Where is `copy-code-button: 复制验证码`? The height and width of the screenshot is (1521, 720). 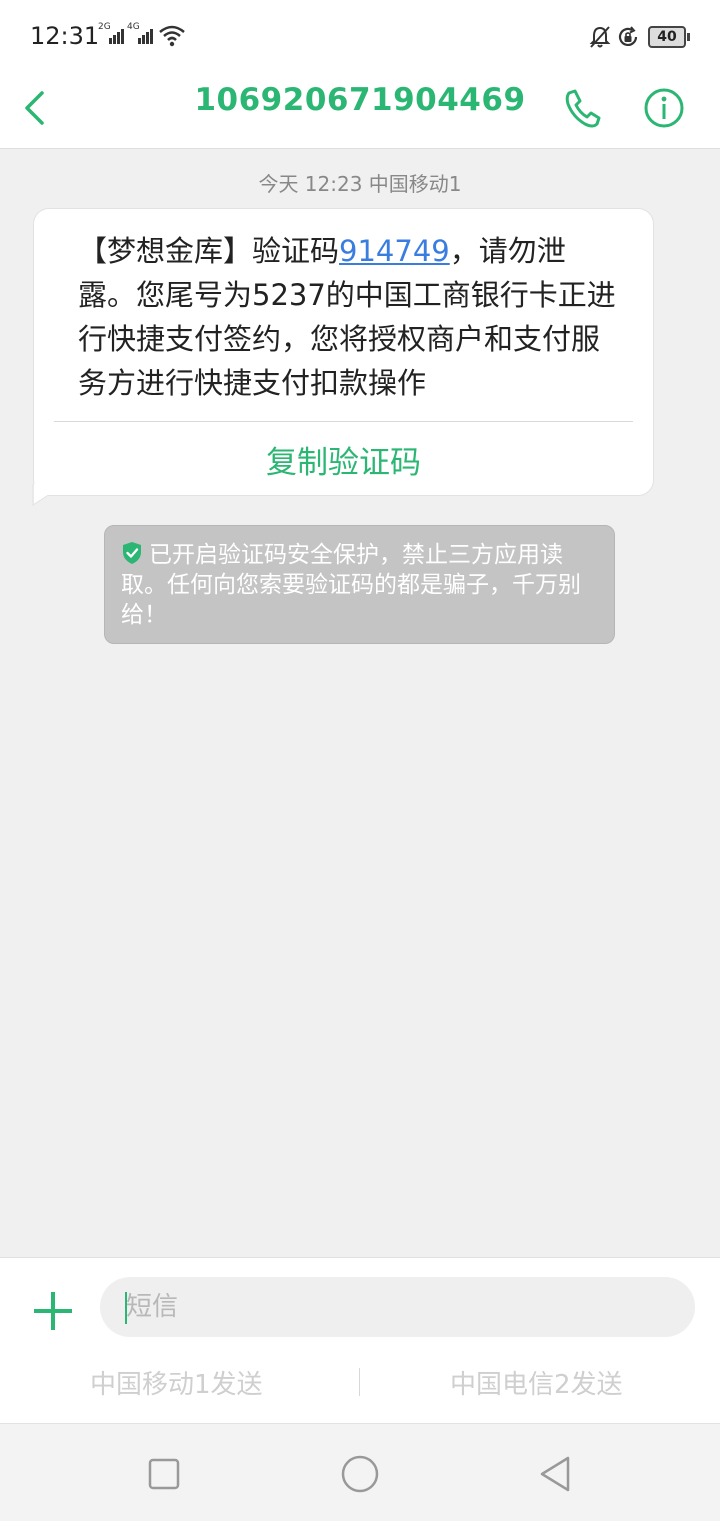
copy-code-button: 复制验证码 is located at coordinates (343, 459).